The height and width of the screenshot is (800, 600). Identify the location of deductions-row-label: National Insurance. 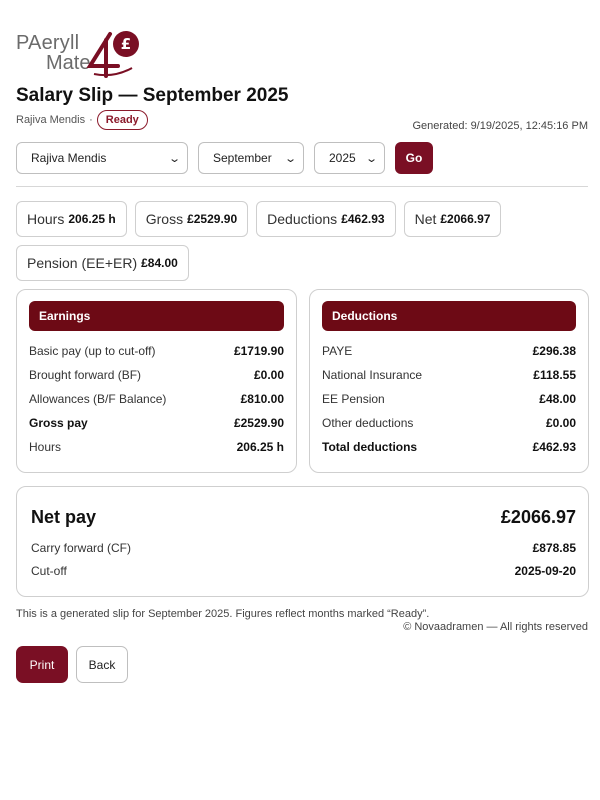
(372, 375).